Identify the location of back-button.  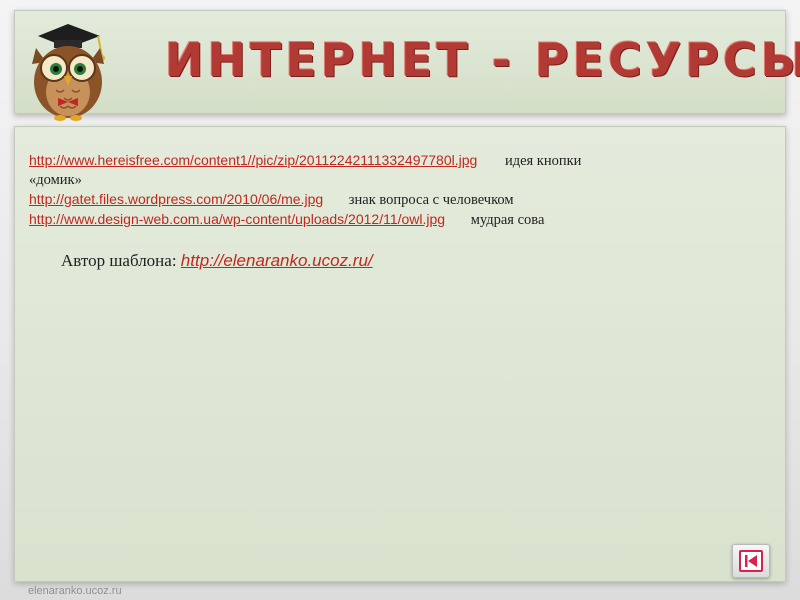
(751, 561).